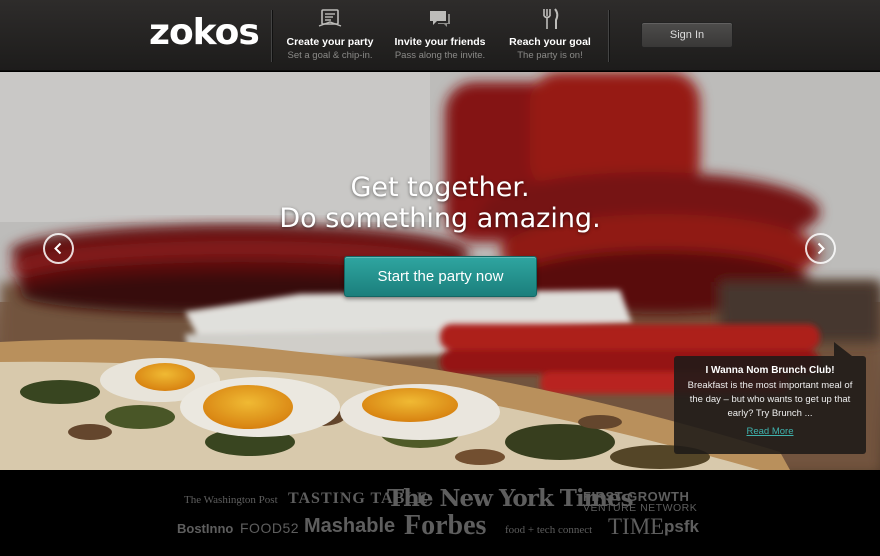 Image resolution: width=880 pixels, height=556 pixels. What do you see at coordinates (549, 530) in the screenshot?
I see `food-tech-connect-logo: food + tech connect` at bounding box center [549, 530].